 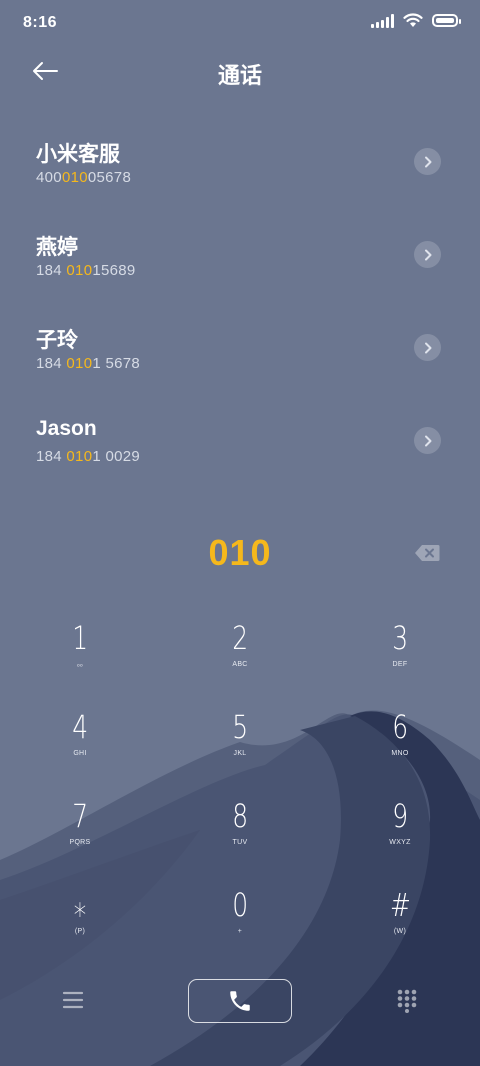 What do you see at coordinates (240, 638) in the screenshot?
I see `key-digit: 2` at bounding box center [240, 638].